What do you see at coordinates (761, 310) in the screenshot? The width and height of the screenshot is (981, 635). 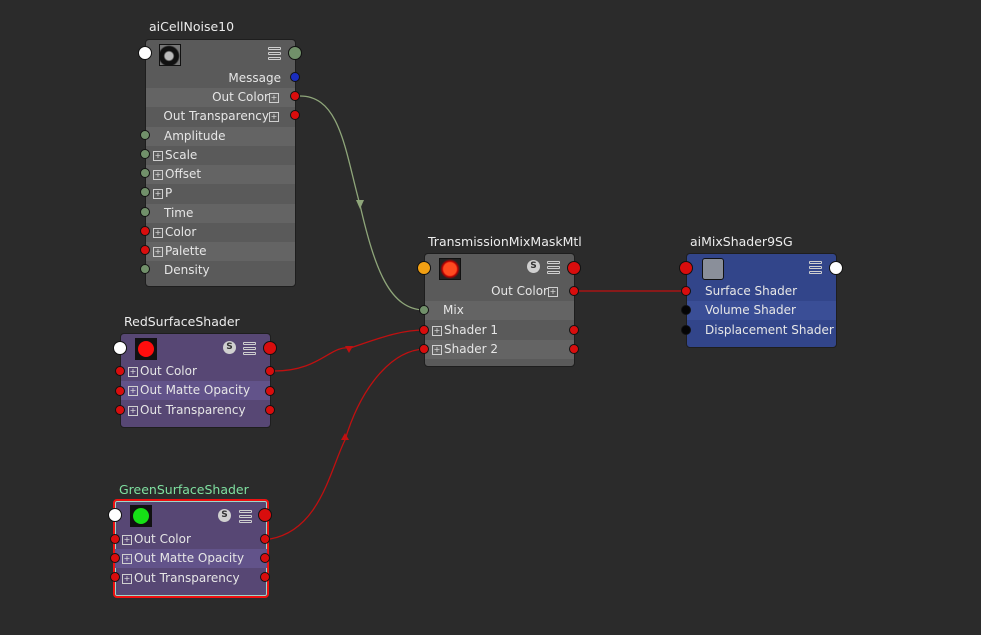 I see `attr-row: Volume Shader` at bounding box center [761, 310].